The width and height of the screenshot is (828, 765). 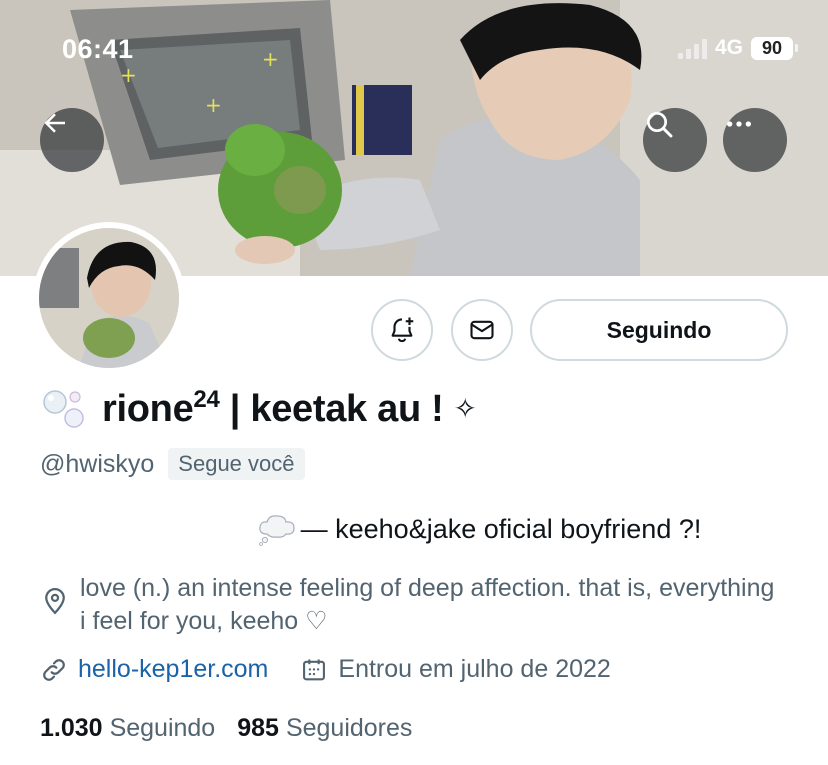 I want to click on calendar-icon, so click(x=314, y=669).